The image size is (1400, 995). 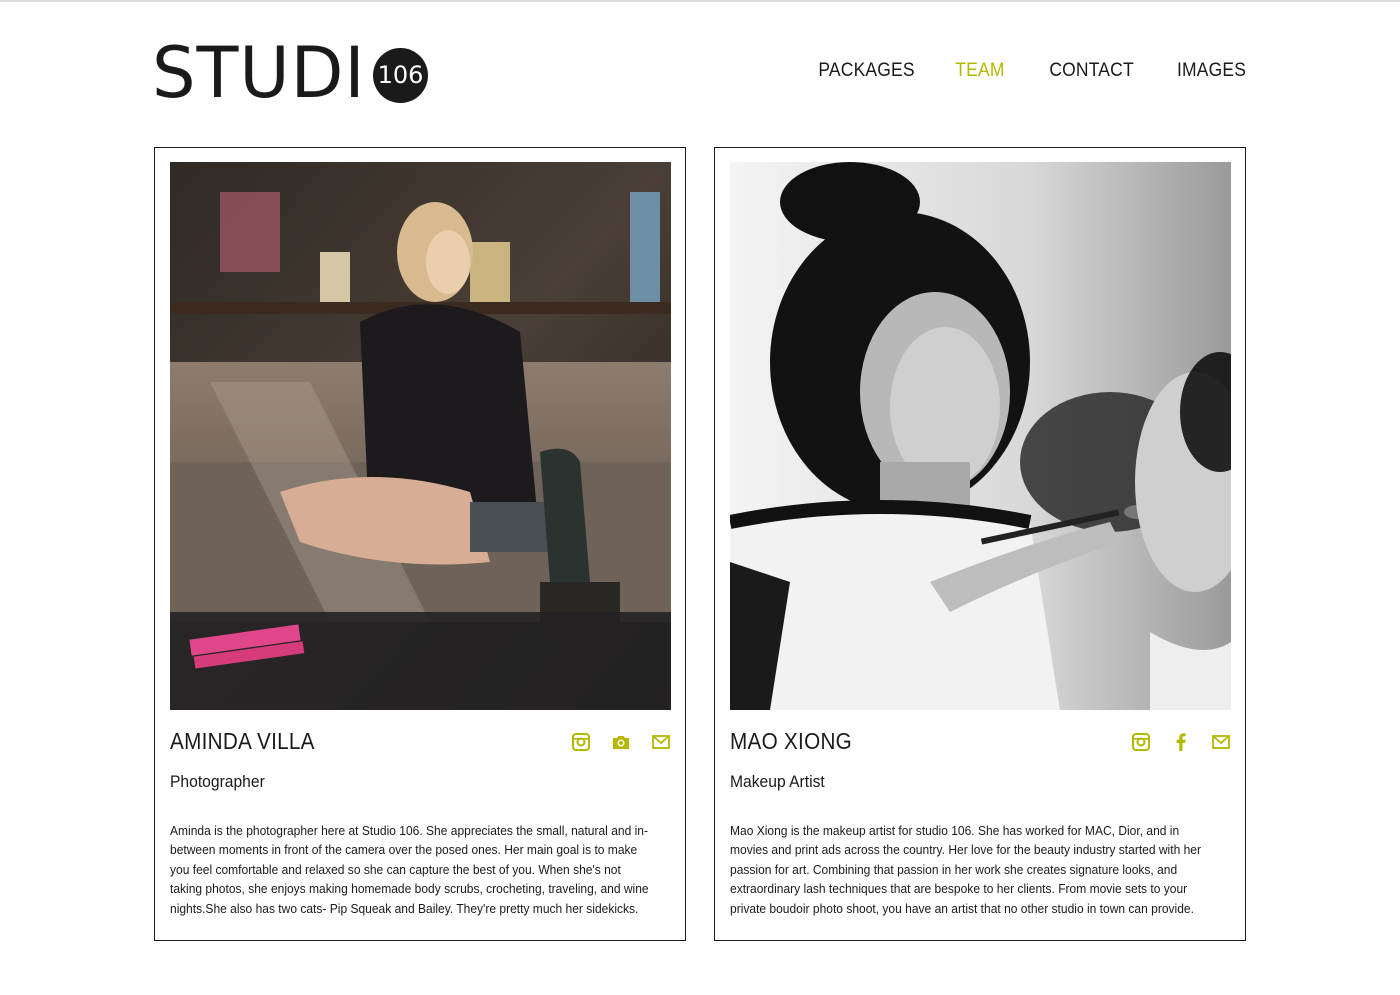 I want to click on member-name: MAO XIONG, so click(x=791, y=741).